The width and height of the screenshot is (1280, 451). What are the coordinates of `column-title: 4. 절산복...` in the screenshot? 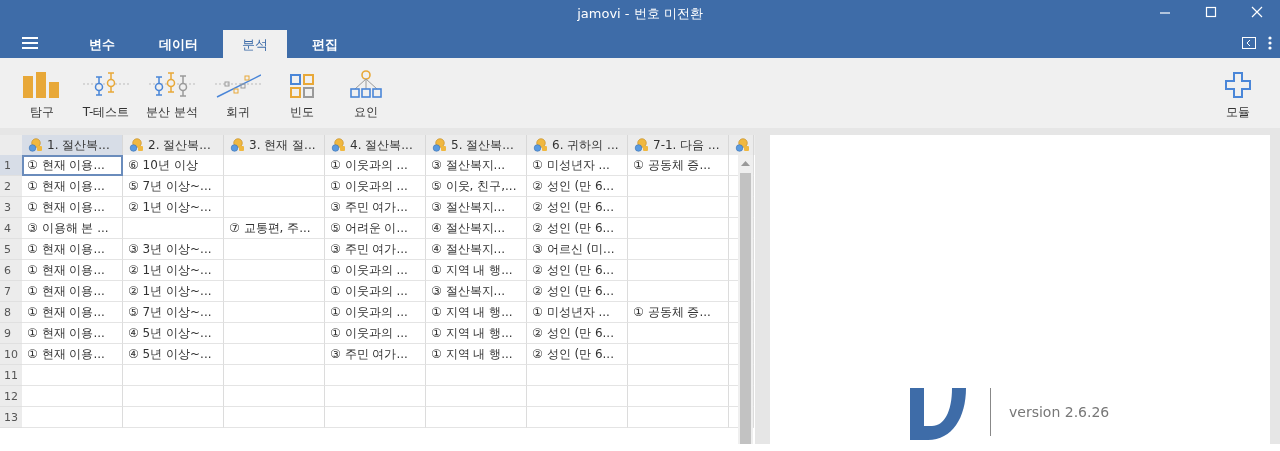 It's located at (381, 145).